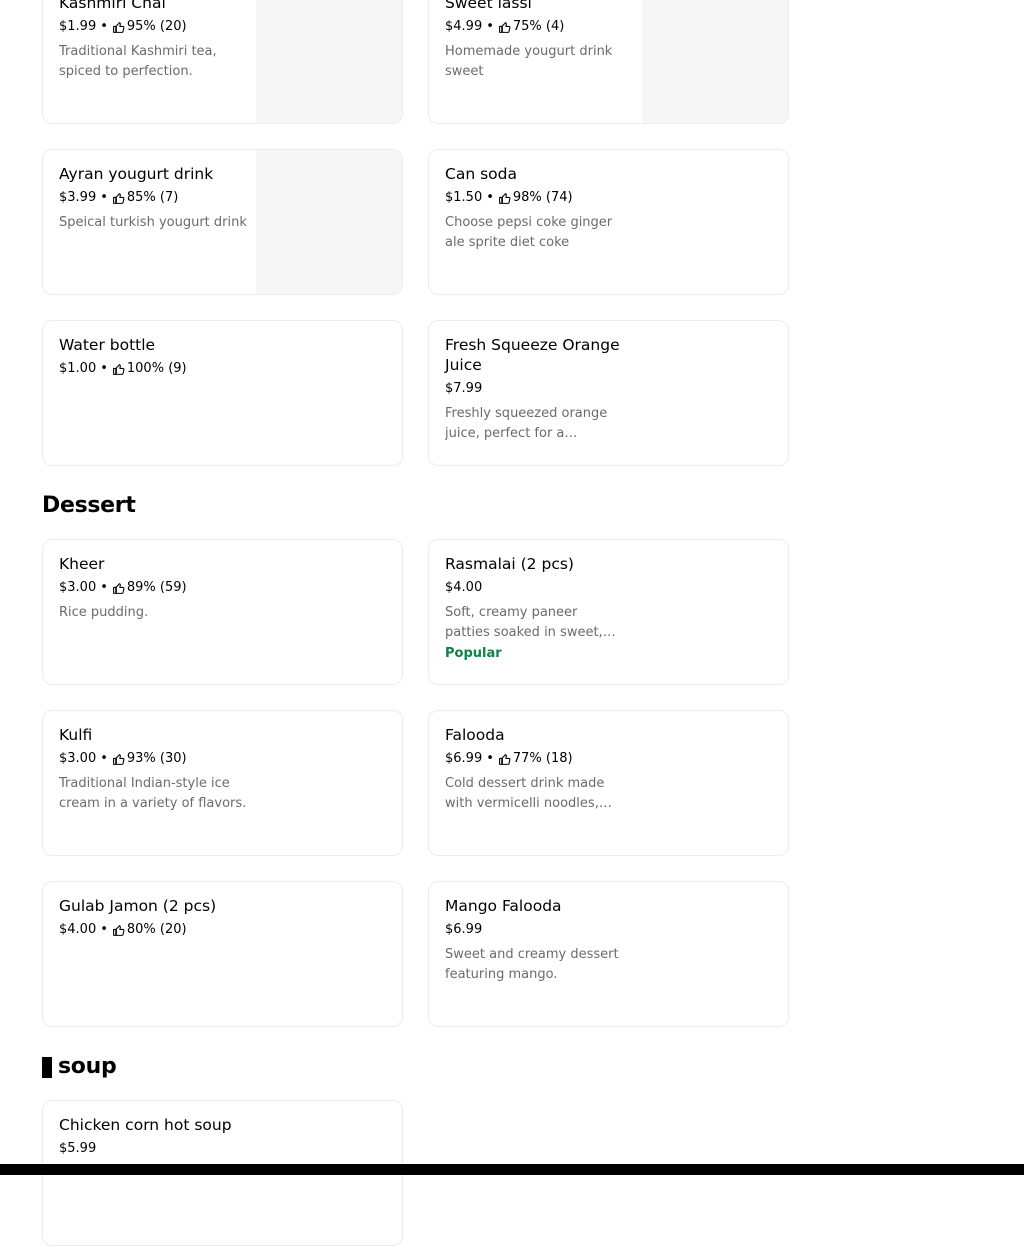 This screenshot has height=1246, width=1024. I want to click on menu-item-meta: $3.99 • 85% (7), so click(154, 198).